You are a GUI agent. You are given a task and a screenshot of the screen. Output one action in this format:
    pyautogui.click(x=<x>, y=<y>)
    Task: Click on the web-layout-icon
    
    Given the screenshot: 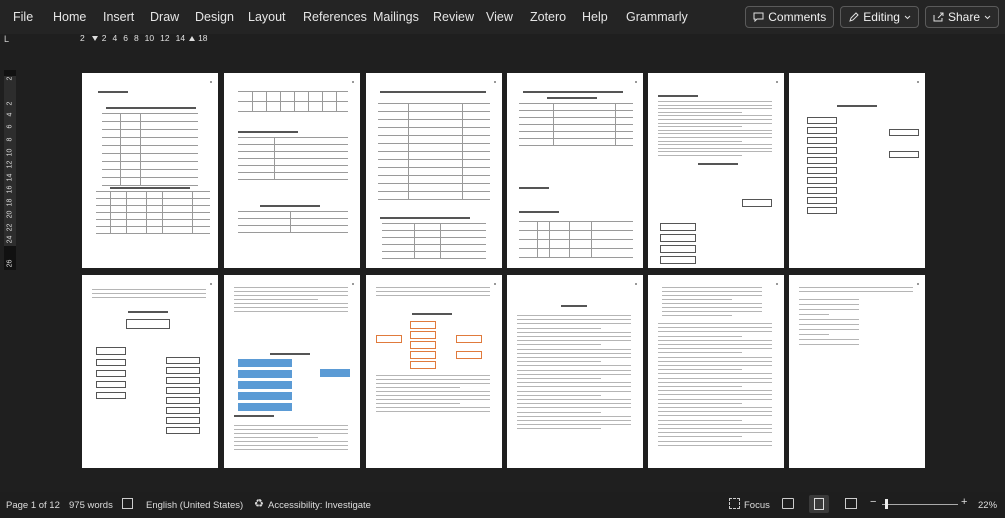 What is the action you would take?
    pyautogui.click(x=851, y=503)
    